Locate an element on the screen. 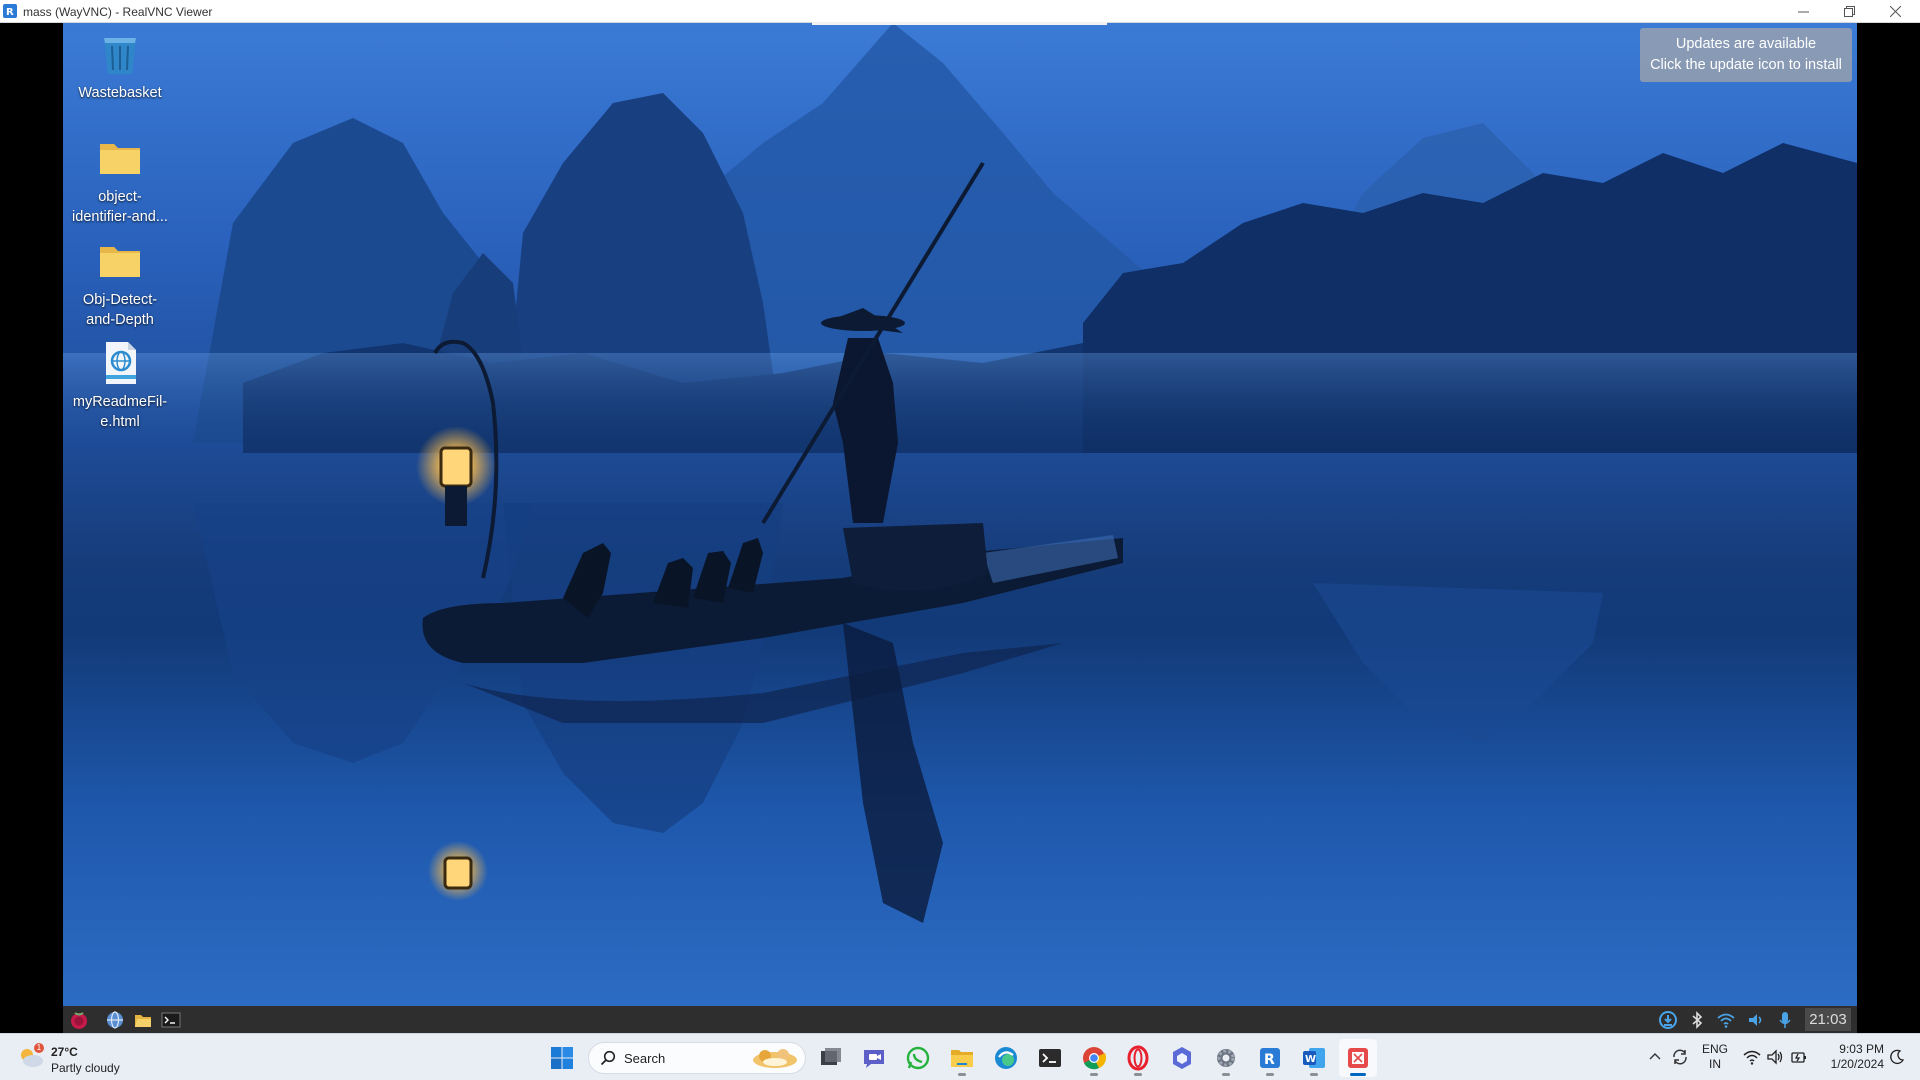  copilot-icon is located at coordinates (1182, 1058).